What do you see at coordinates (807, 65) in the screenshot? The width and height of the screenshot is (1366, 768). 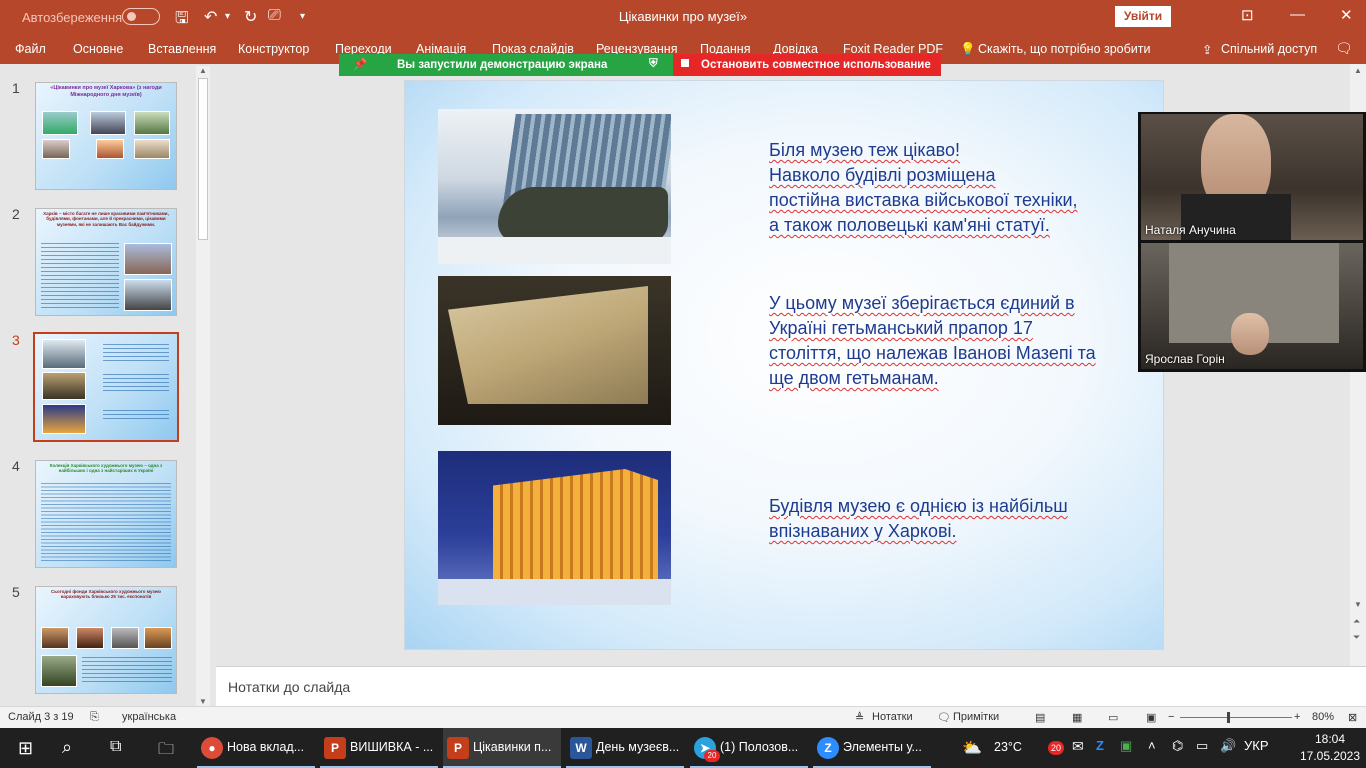 I see `stop-sharing-button: Остановить совместное использование` at bounding box center [807, 65].